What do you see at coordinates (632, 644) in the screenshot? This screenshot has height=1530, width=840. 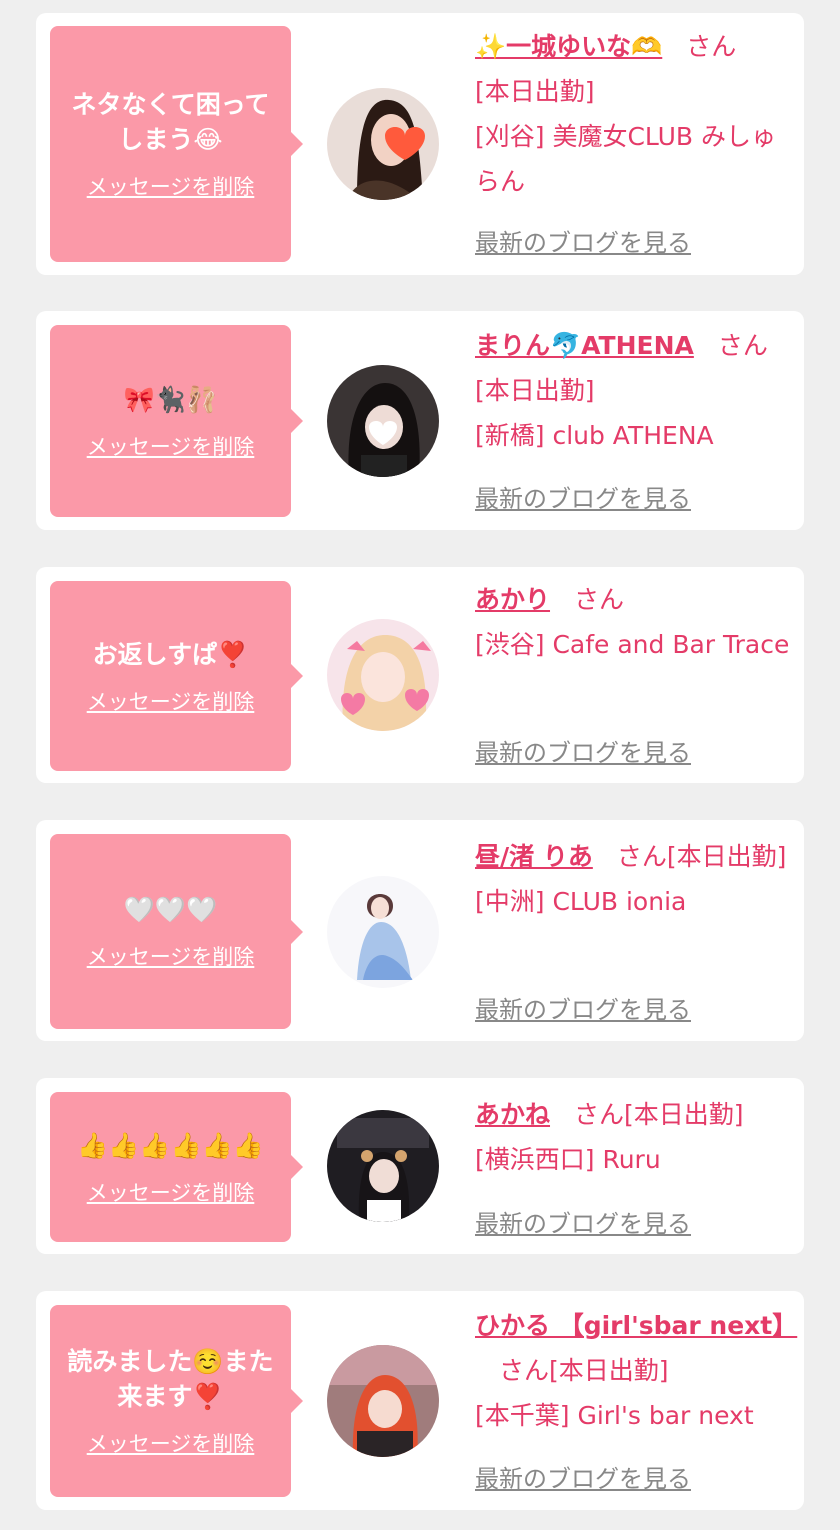 I see `shop-name: [渋谷] Cafe and Bar Trace` at bounding box center [632, 644].